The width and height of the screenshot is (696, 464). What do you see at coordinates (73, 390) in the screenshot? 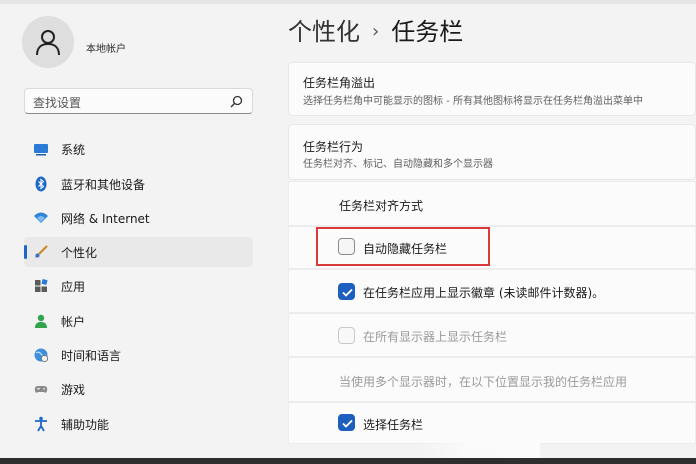
I see `sidebar-item-label: 游戏` at bounding box center [73, 390].